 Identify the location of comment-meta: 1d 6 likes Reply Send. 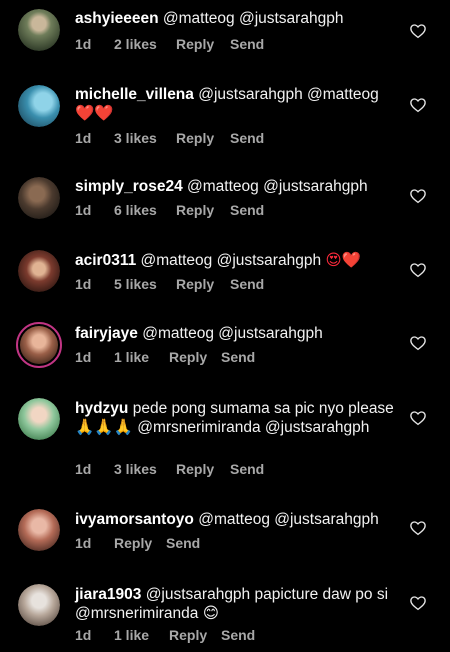
(169, 210).